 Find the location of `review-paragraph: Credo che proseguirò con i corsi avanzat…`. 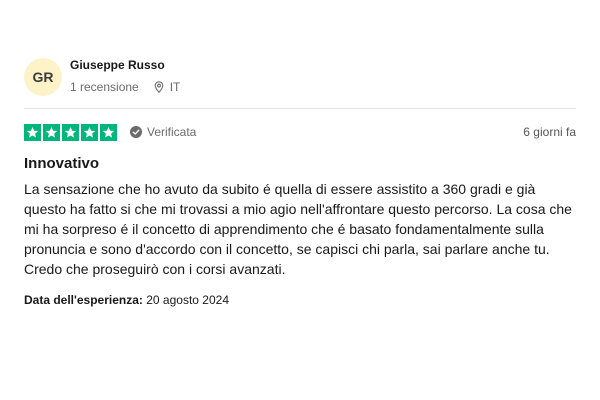

review-paragraph: Credo che proseguirò con i corsi avanzat… is located at coordinates (155, 269).